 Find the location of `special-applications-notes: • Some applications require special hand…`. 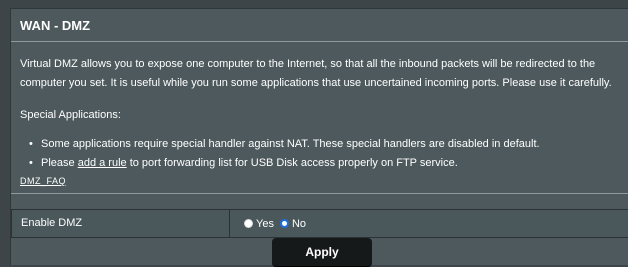

special-applications-notes: • Some applications require special hand… is located at coordinates (320, 154).